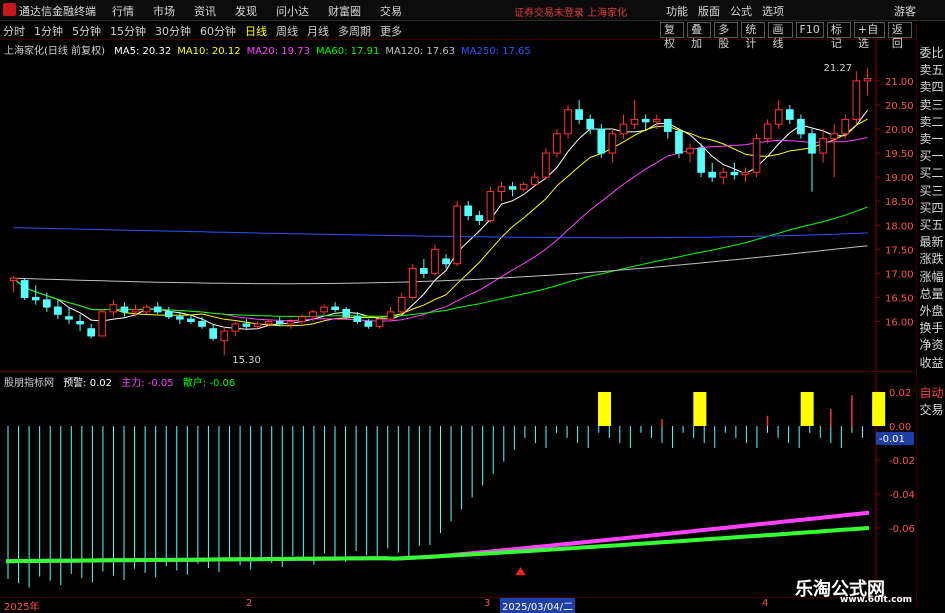  Describe the element at coordinates (605, 409) in the screenshot. I see `signal-block` at that location.